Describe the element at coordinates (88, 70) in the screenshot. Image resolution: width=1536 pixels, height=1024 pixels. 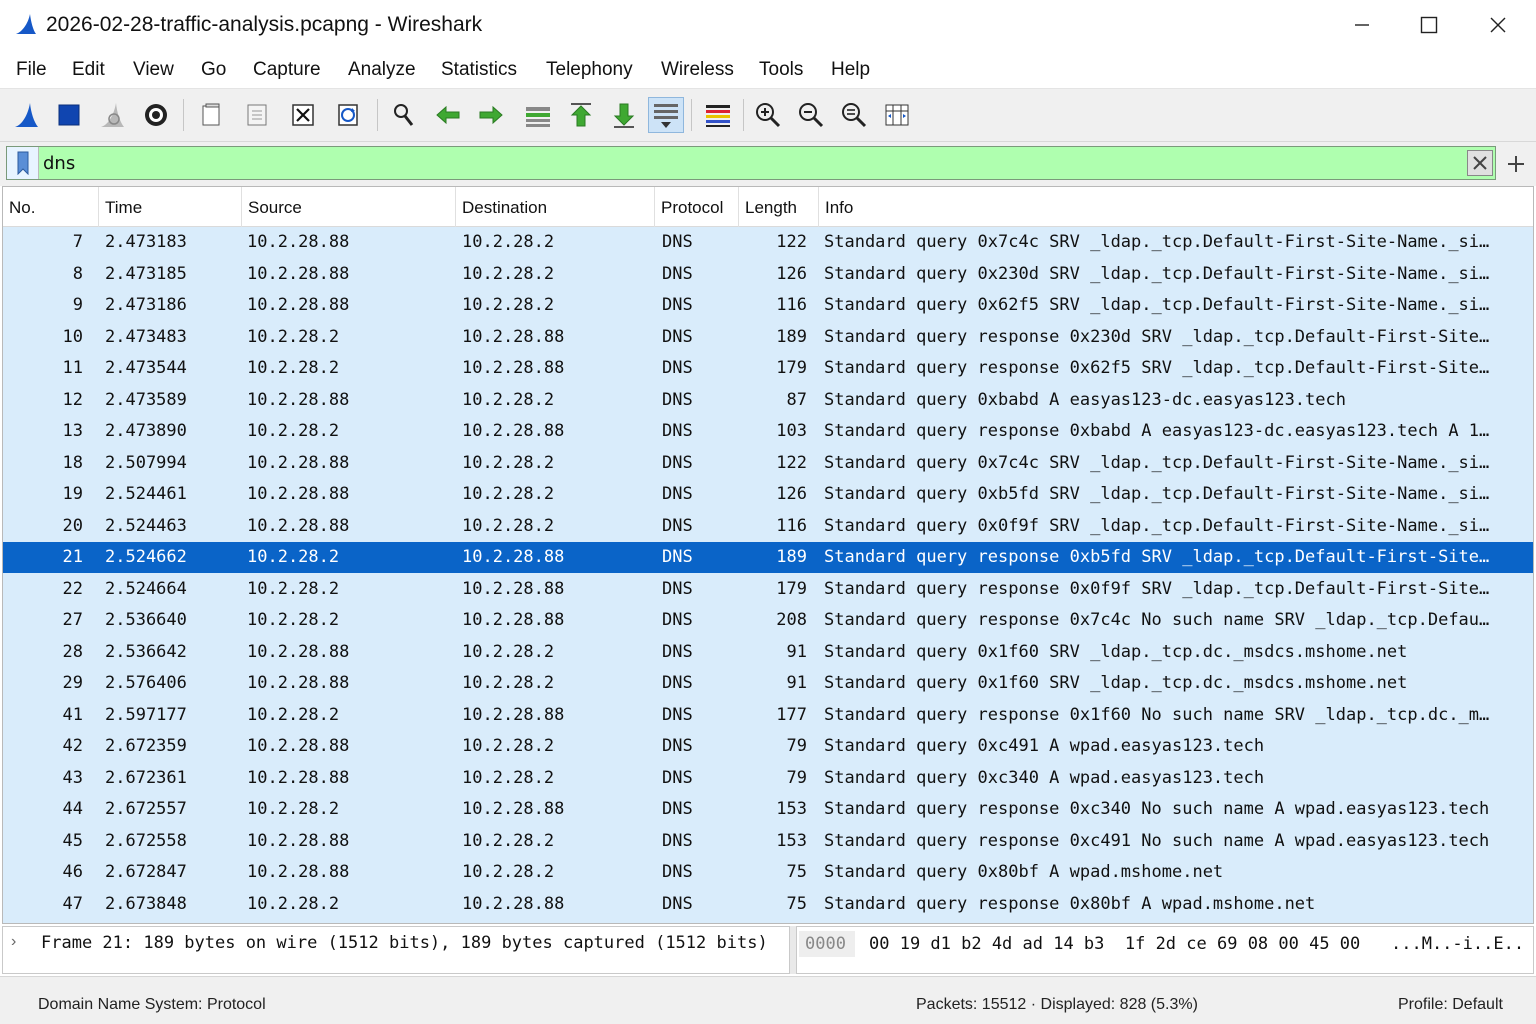
I see `menu-edit: Edit` at that location.